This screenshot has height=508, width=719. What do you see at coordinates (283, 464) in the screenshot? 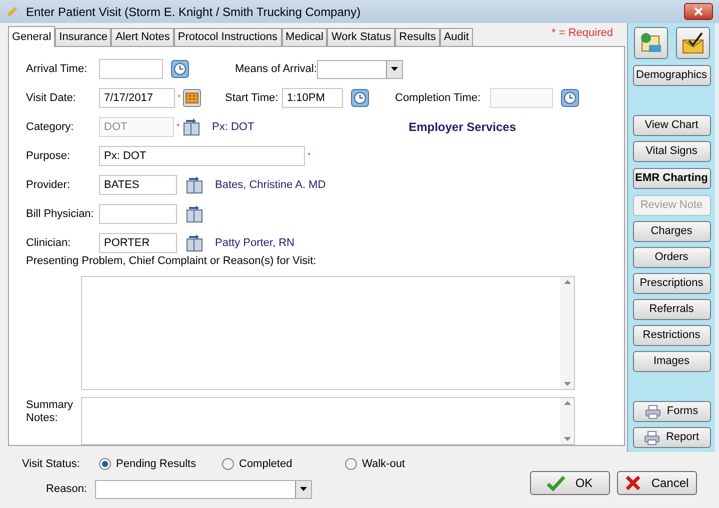
I see `radio-option: Completed` at bounding box center [283, 464].